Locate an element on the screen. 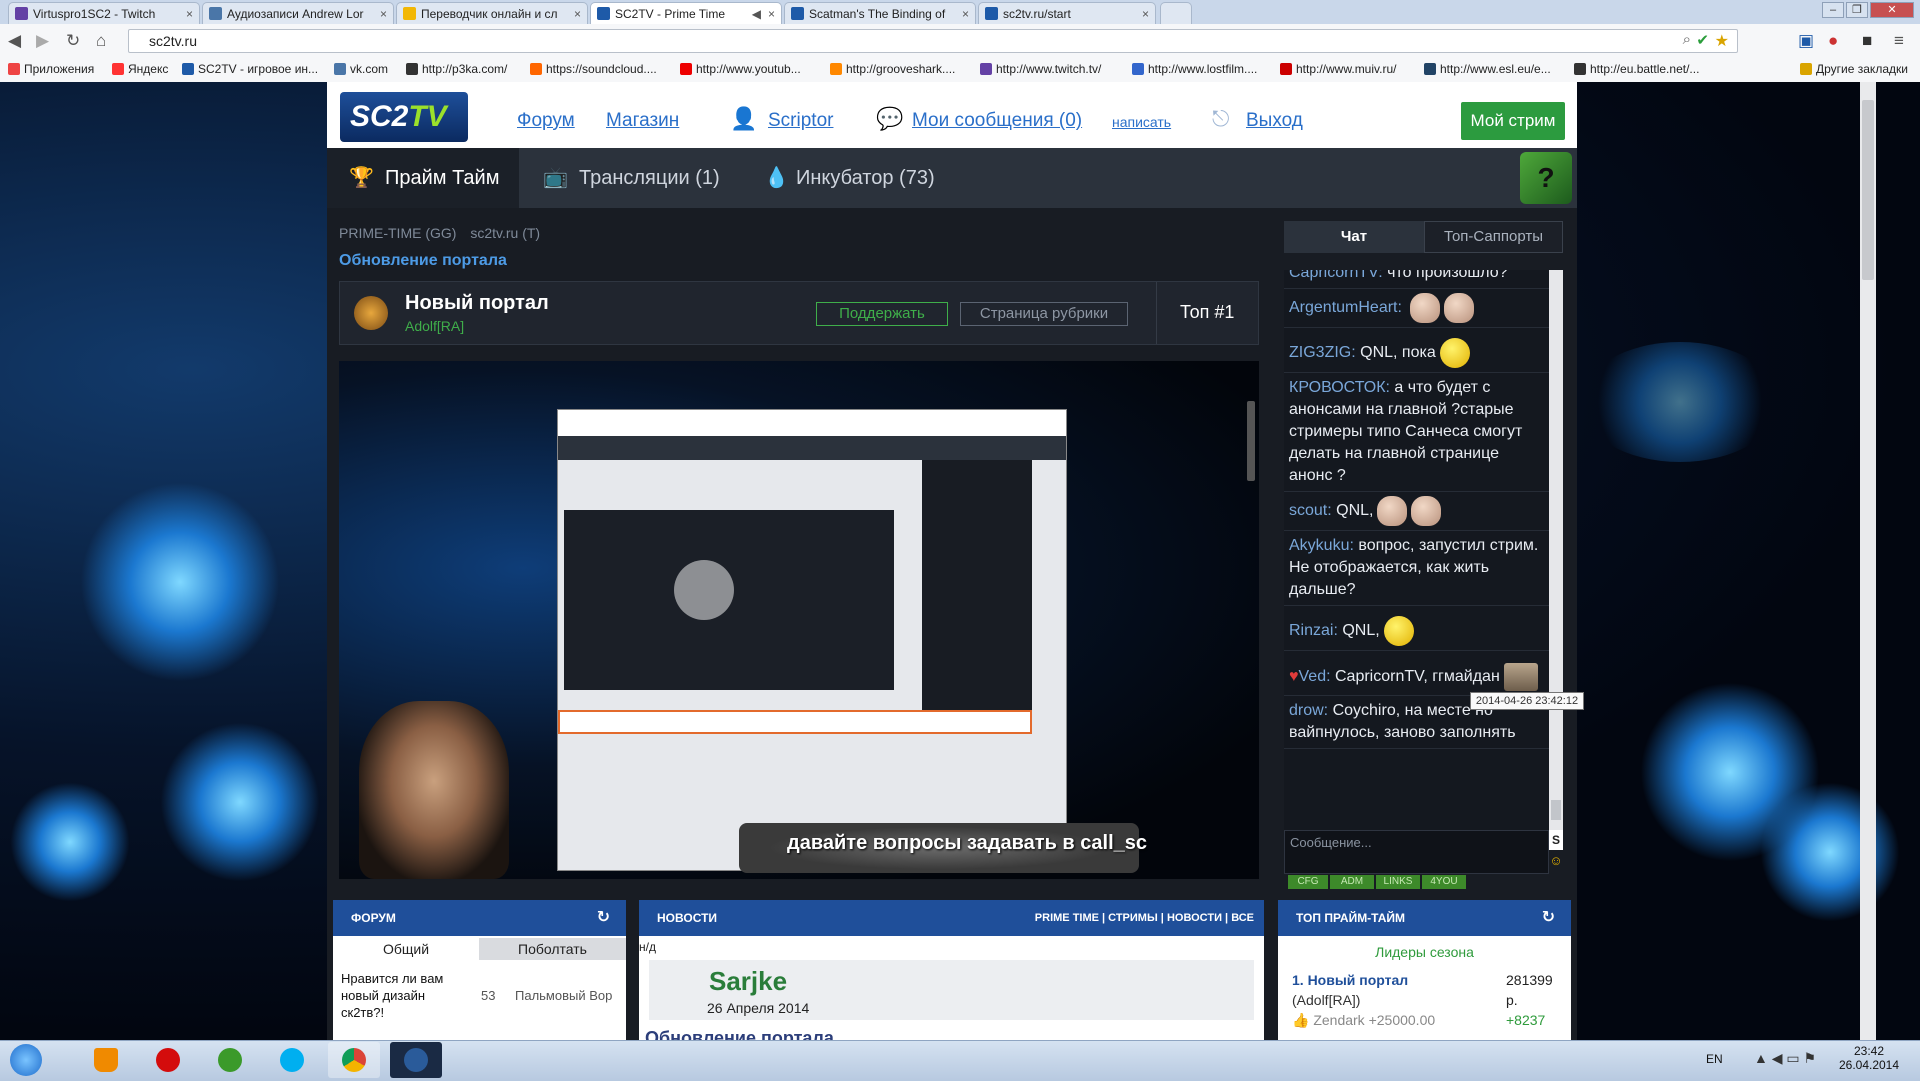  star-icon: ★ is located at coordinates (1722, 41).